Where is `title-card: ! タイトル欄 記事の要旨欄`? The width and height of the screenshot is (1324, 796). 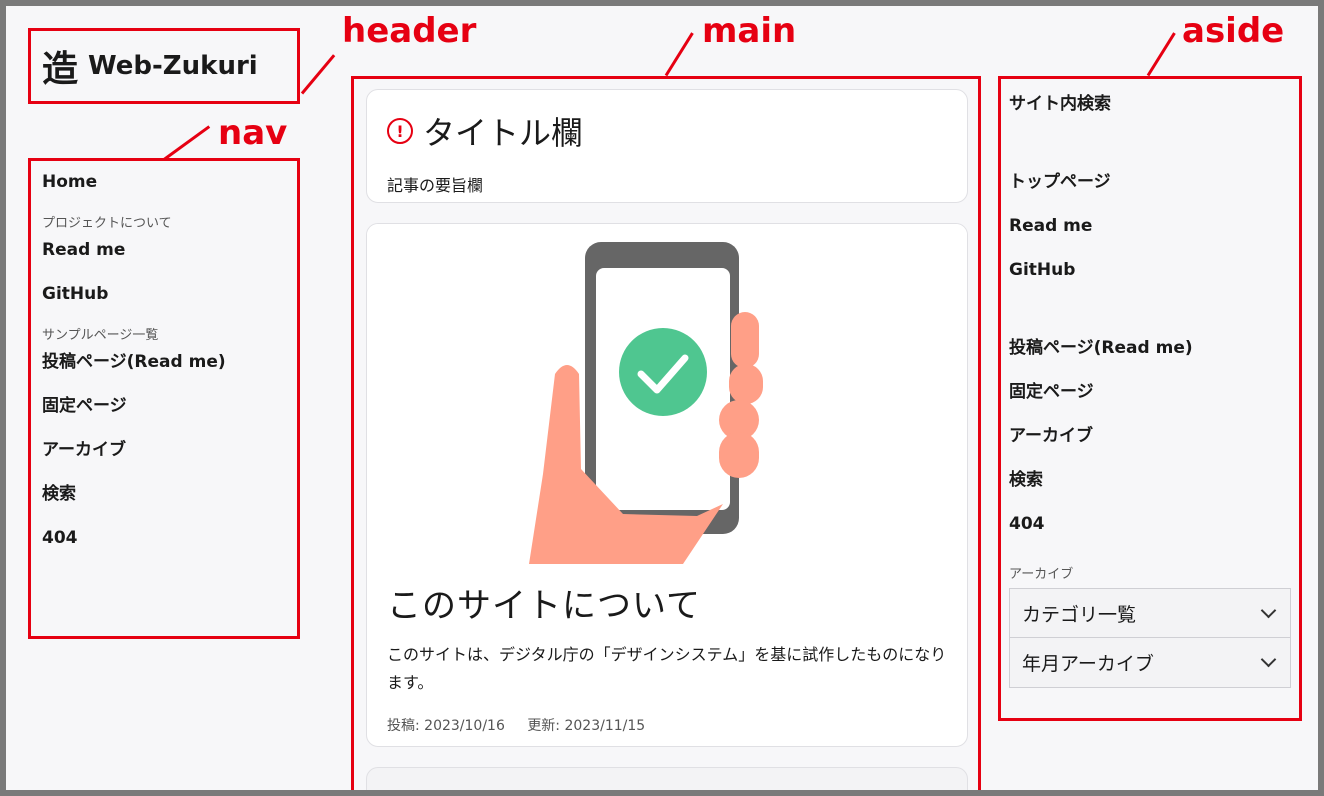 title-card: ! タイトル欄 記事の要旨欄 is located at coordinates (667, 146).